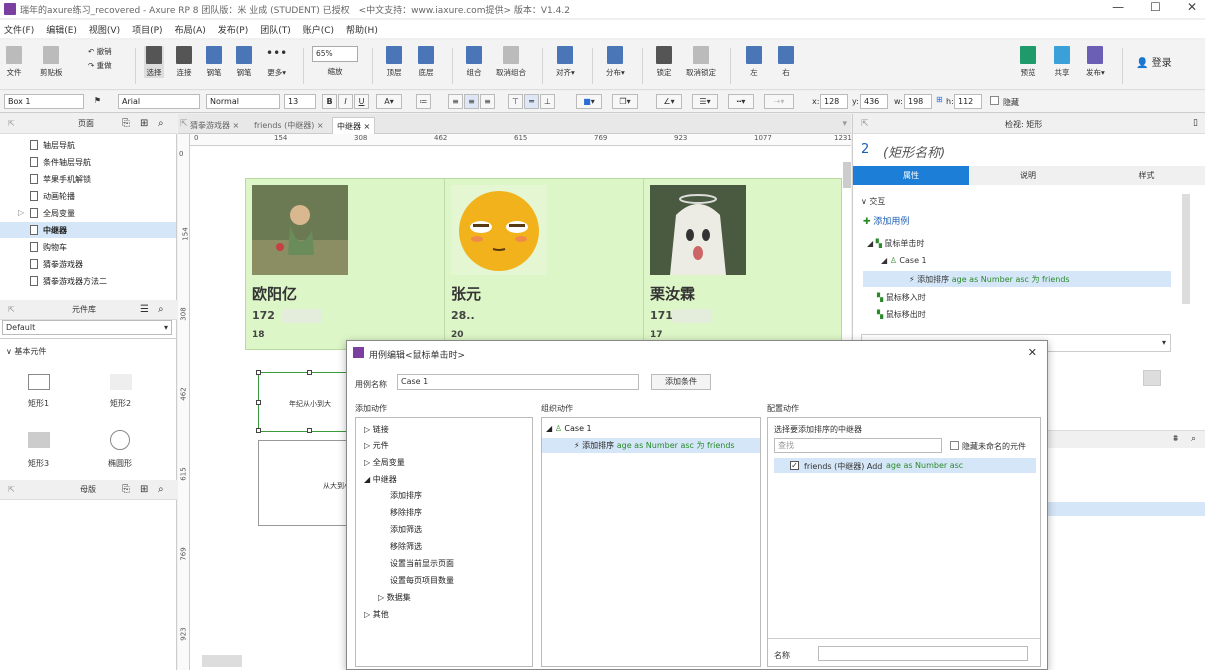  I want to click on login-button: 👤 登录, so click(1154, 61).